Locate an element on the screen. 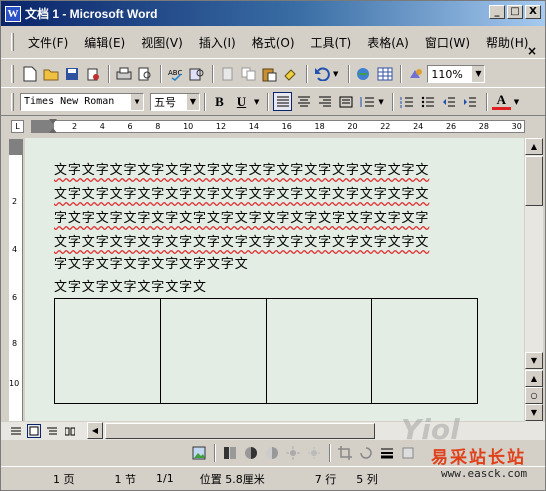 The width and height of the screenshot is (546, 491). permission-icon is located at coordinates (92, 74).